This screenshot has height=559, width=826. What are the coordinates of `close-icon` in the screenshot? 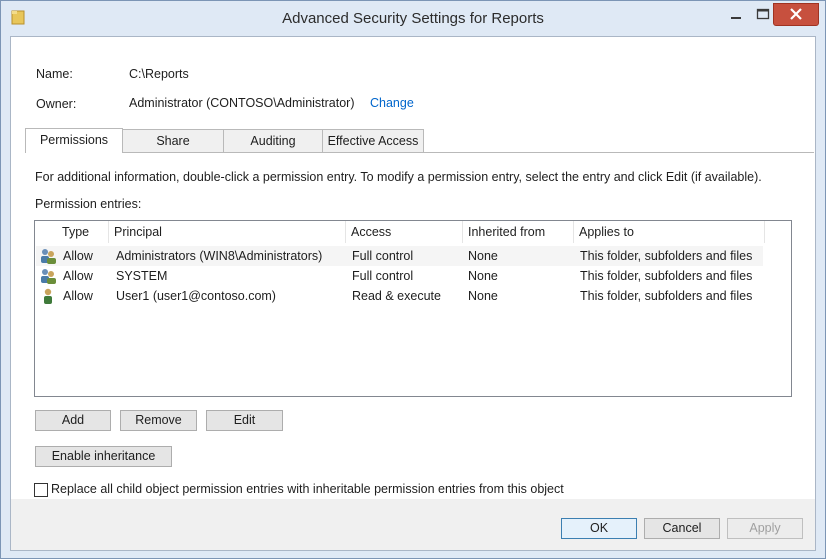 It's located at (796, 14).